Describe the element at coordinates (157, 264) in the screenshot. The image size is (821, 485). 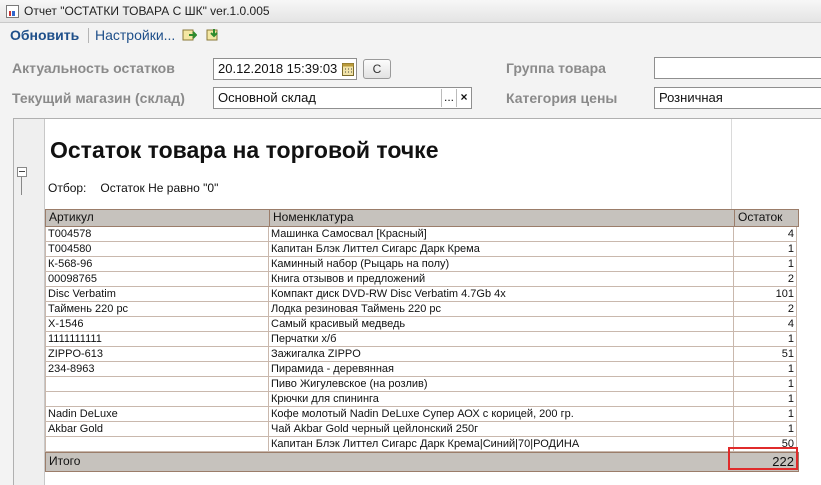
I see `cell-sku: К-568-96` at that location.